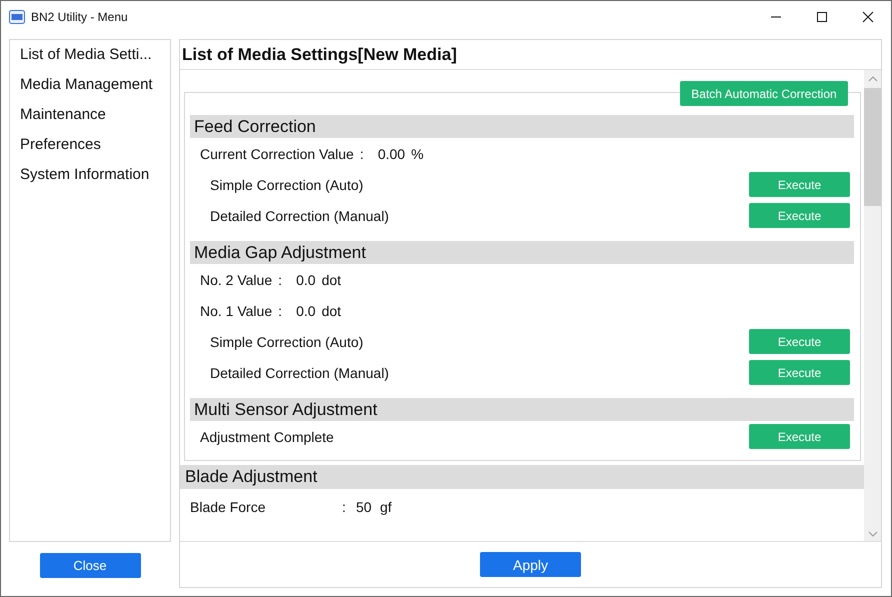 Image resolution: width=892 pixels, height=597 pixels. Describe the element at coordinates (364, 507) in the screenshot. I see `field-value: 50` at that location.